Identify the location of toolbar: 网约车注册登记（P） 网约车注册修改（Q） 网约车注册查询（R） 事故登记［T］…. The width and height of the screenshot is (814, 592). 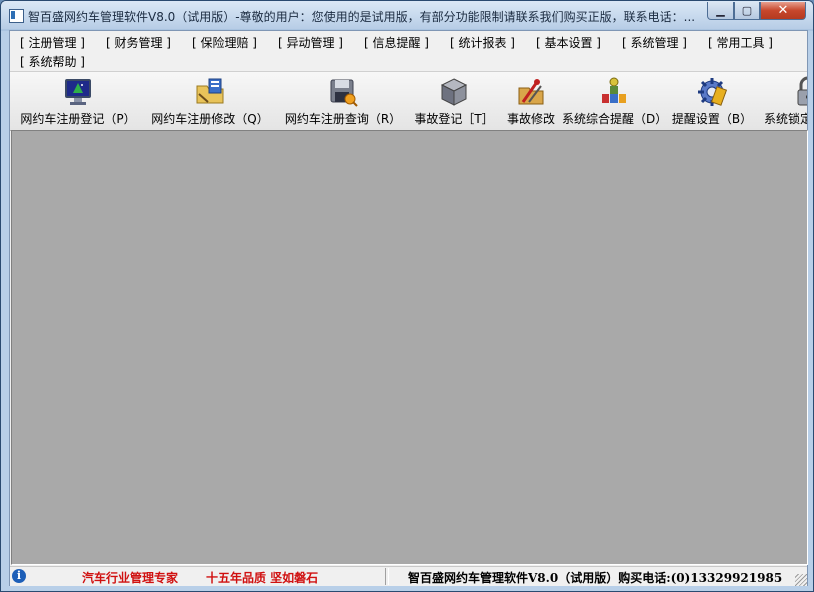
(408, 101).